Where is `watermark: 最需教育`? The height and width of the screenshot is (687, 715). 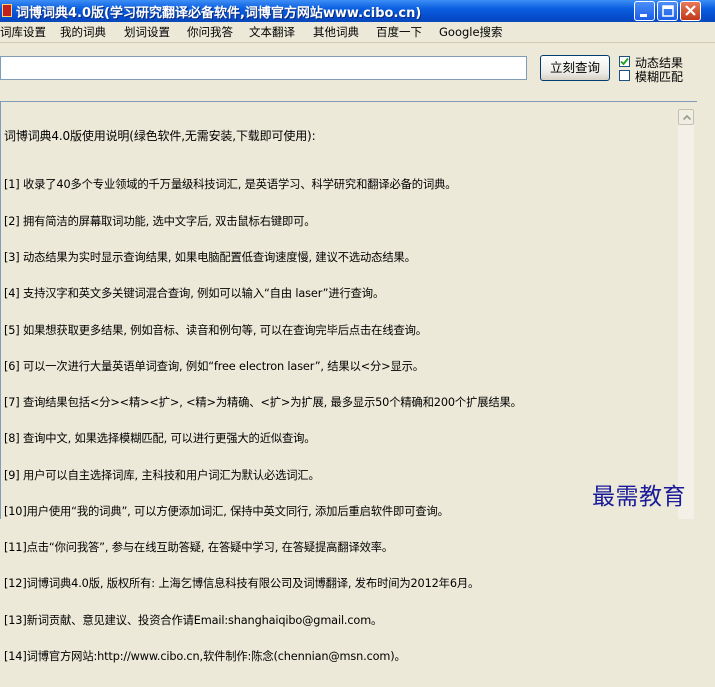 watermark: 最需教育 is located at coordinates (639, 497).